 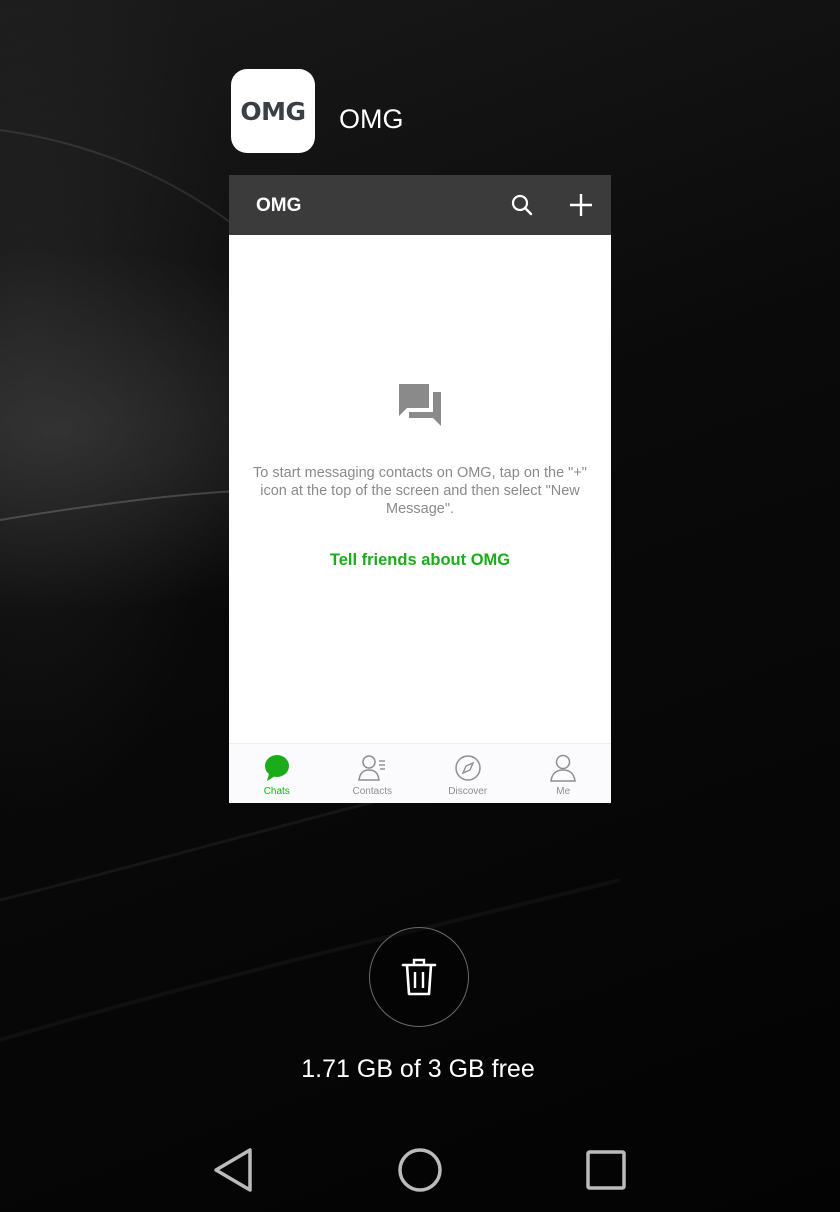 I want to click on tab-contacts: Contacts, so click(x=373, y=773).